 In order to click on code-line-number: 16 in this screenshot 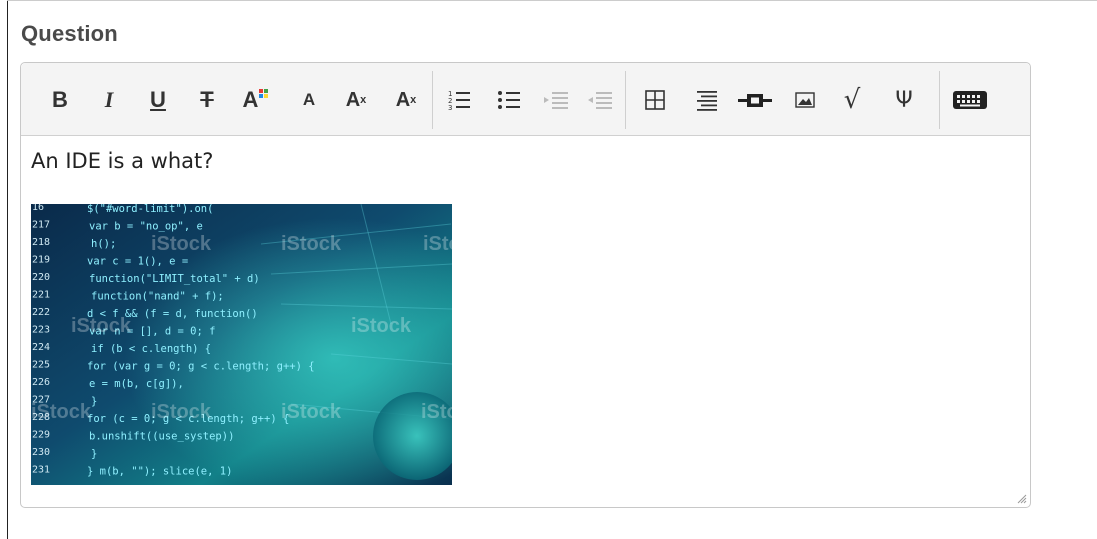, I will do `click(38, 208)`.